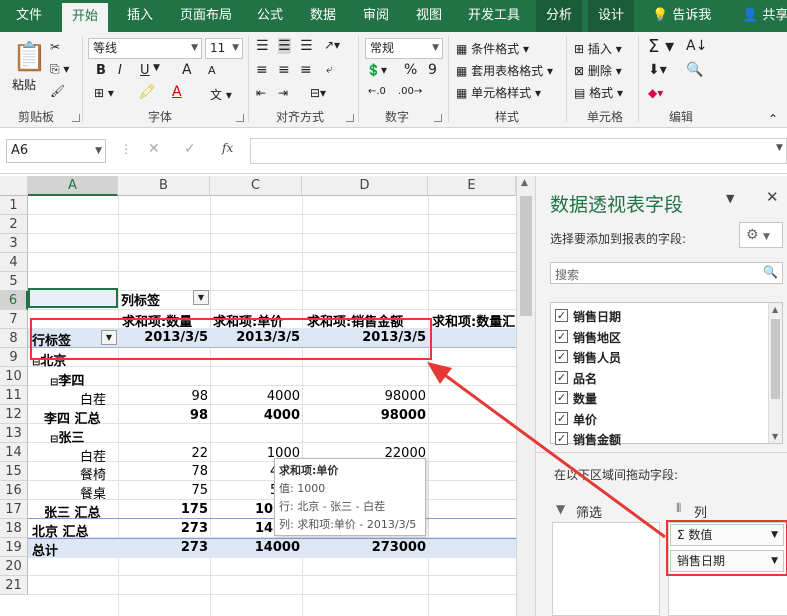 This screenshot has width=787, height=616. What do you see at coordinates (546, 450) in the screenshot?
I see `annotation-arrow` at bounding box center [546, 450].